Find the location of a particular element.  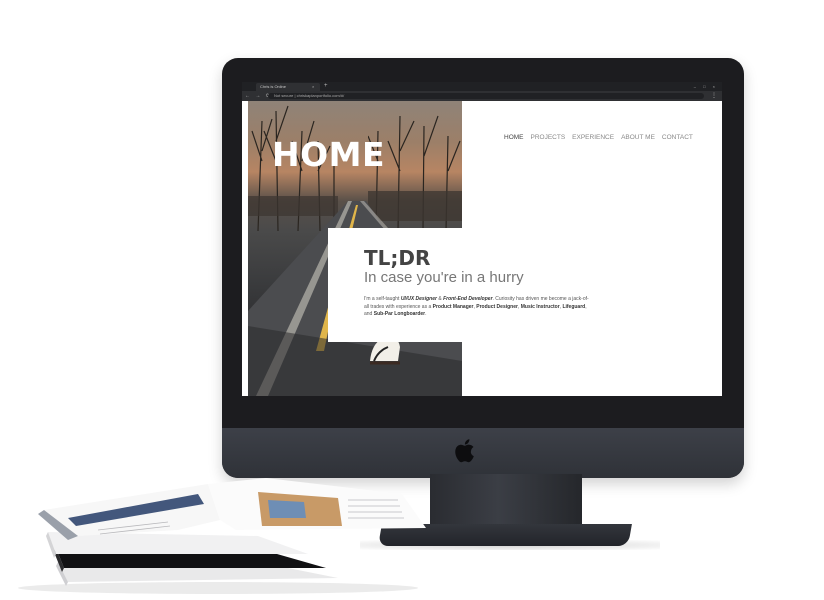

monitor-stand-neck is located at coordinates (506, 501).